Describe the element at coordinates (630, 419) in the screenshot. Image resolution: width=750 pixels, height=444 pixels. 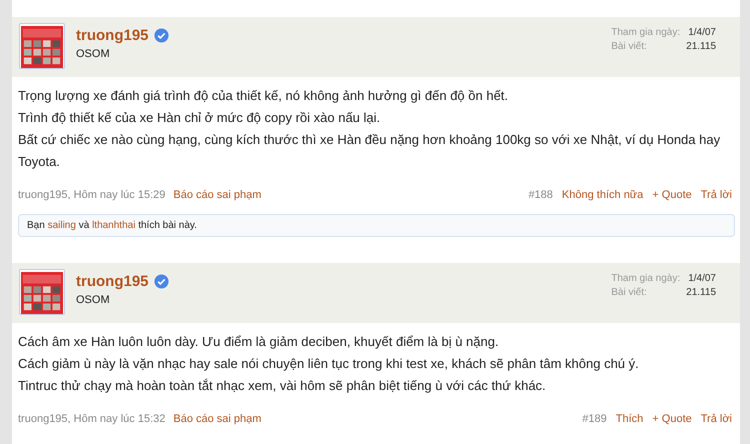
I see `like-link: Thích` at that location.